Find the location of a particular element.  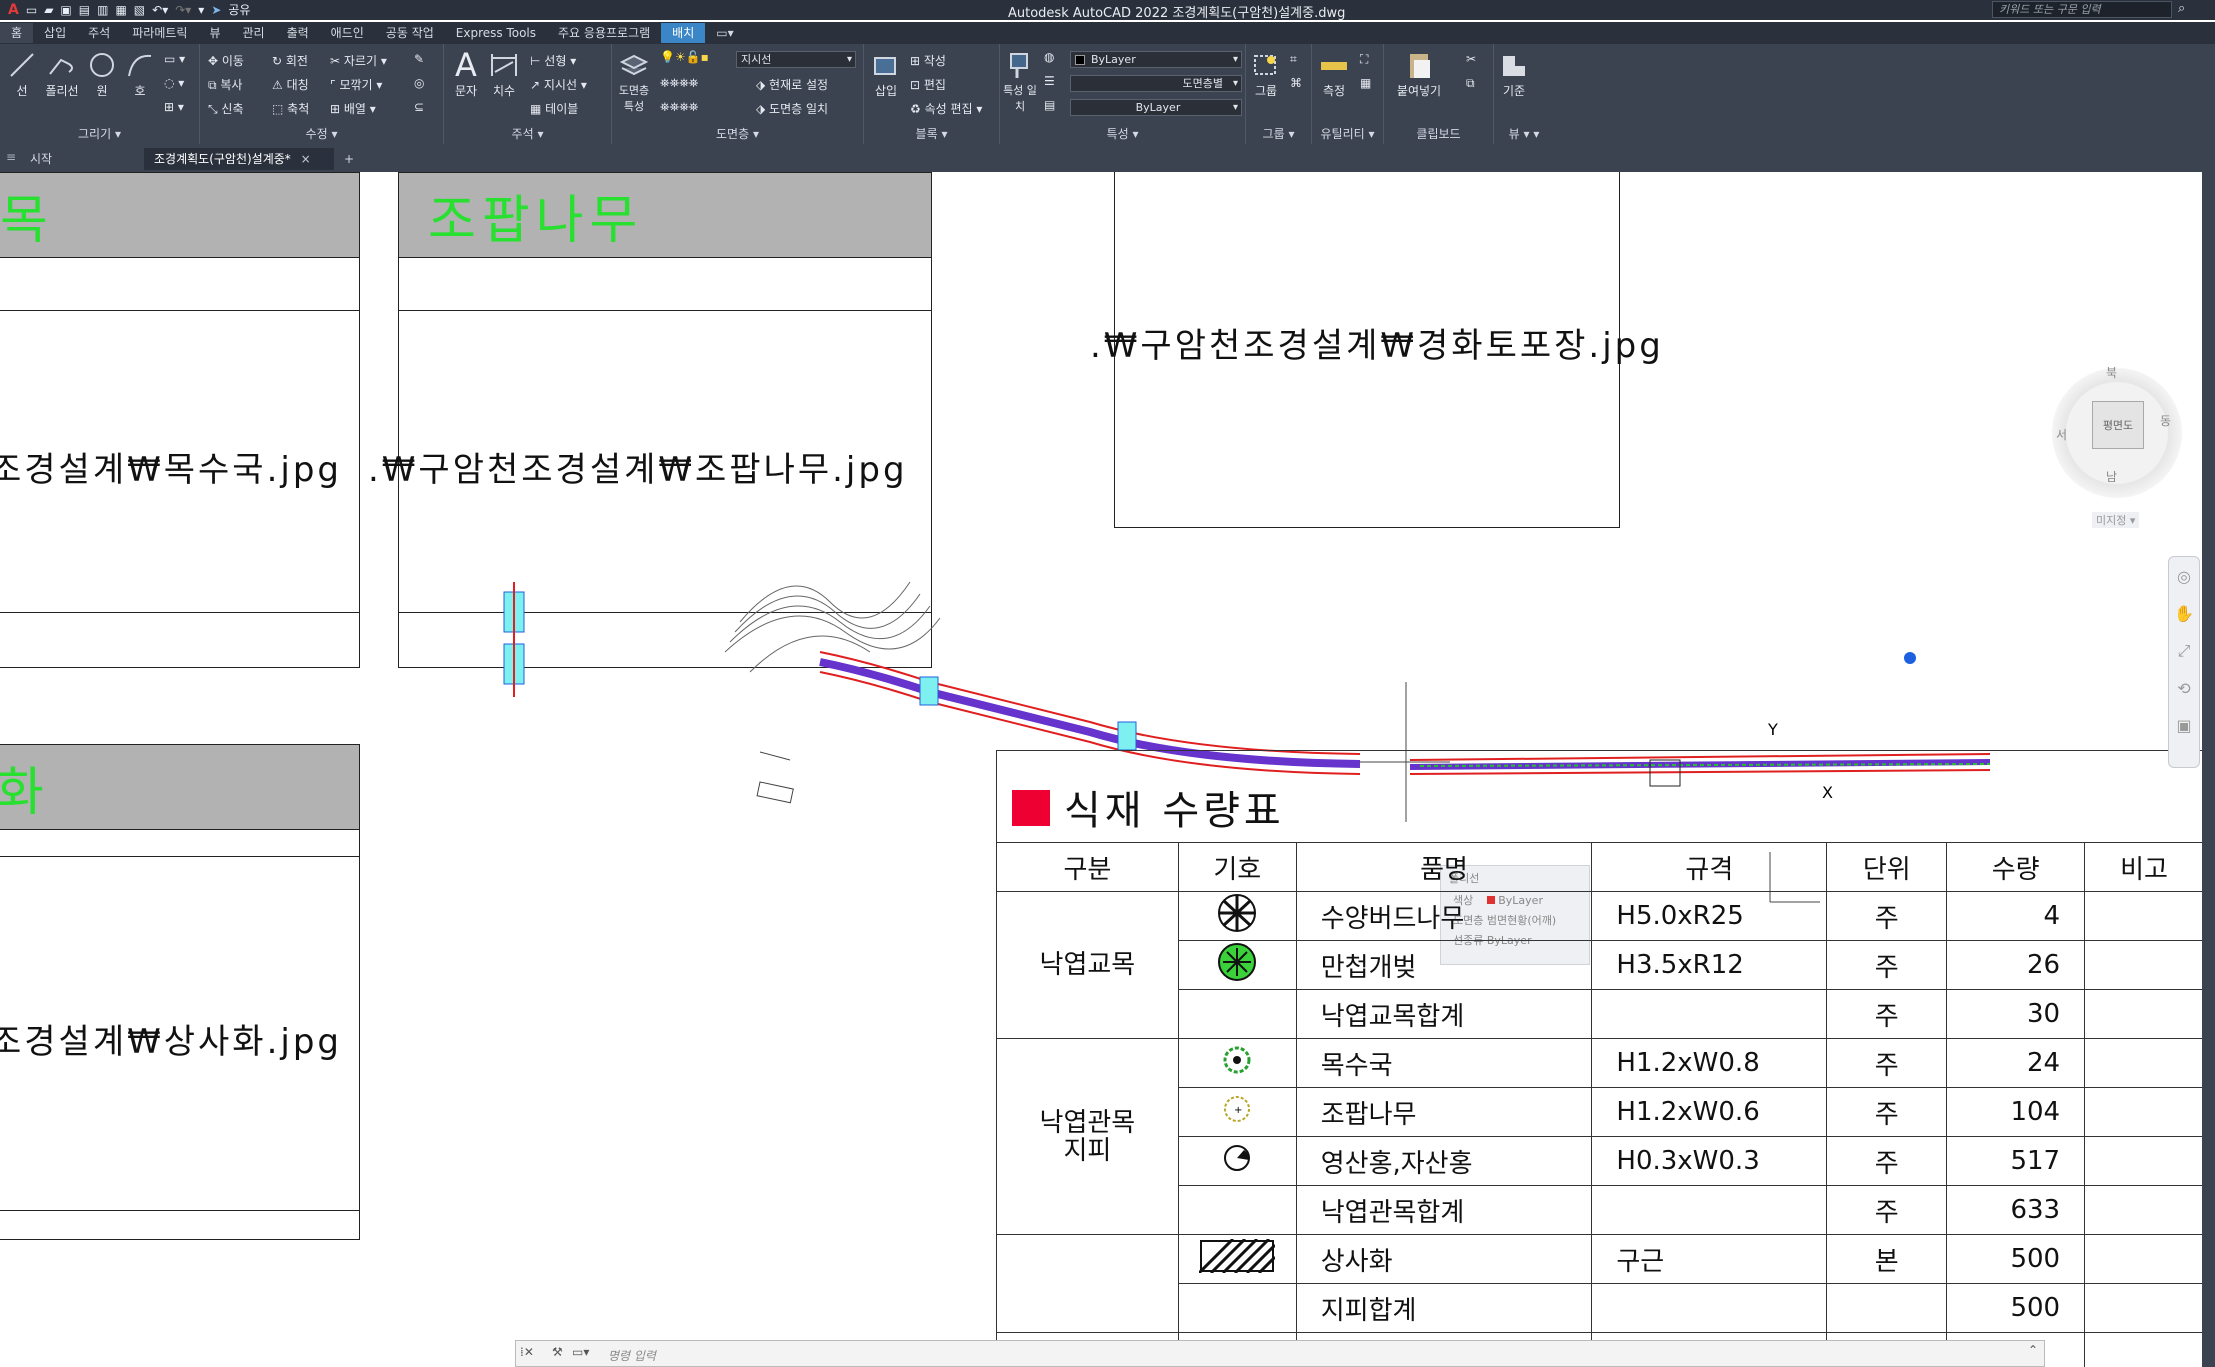

groups-group-label: 그룹 ▾ is located at coordinates (1278, 133).